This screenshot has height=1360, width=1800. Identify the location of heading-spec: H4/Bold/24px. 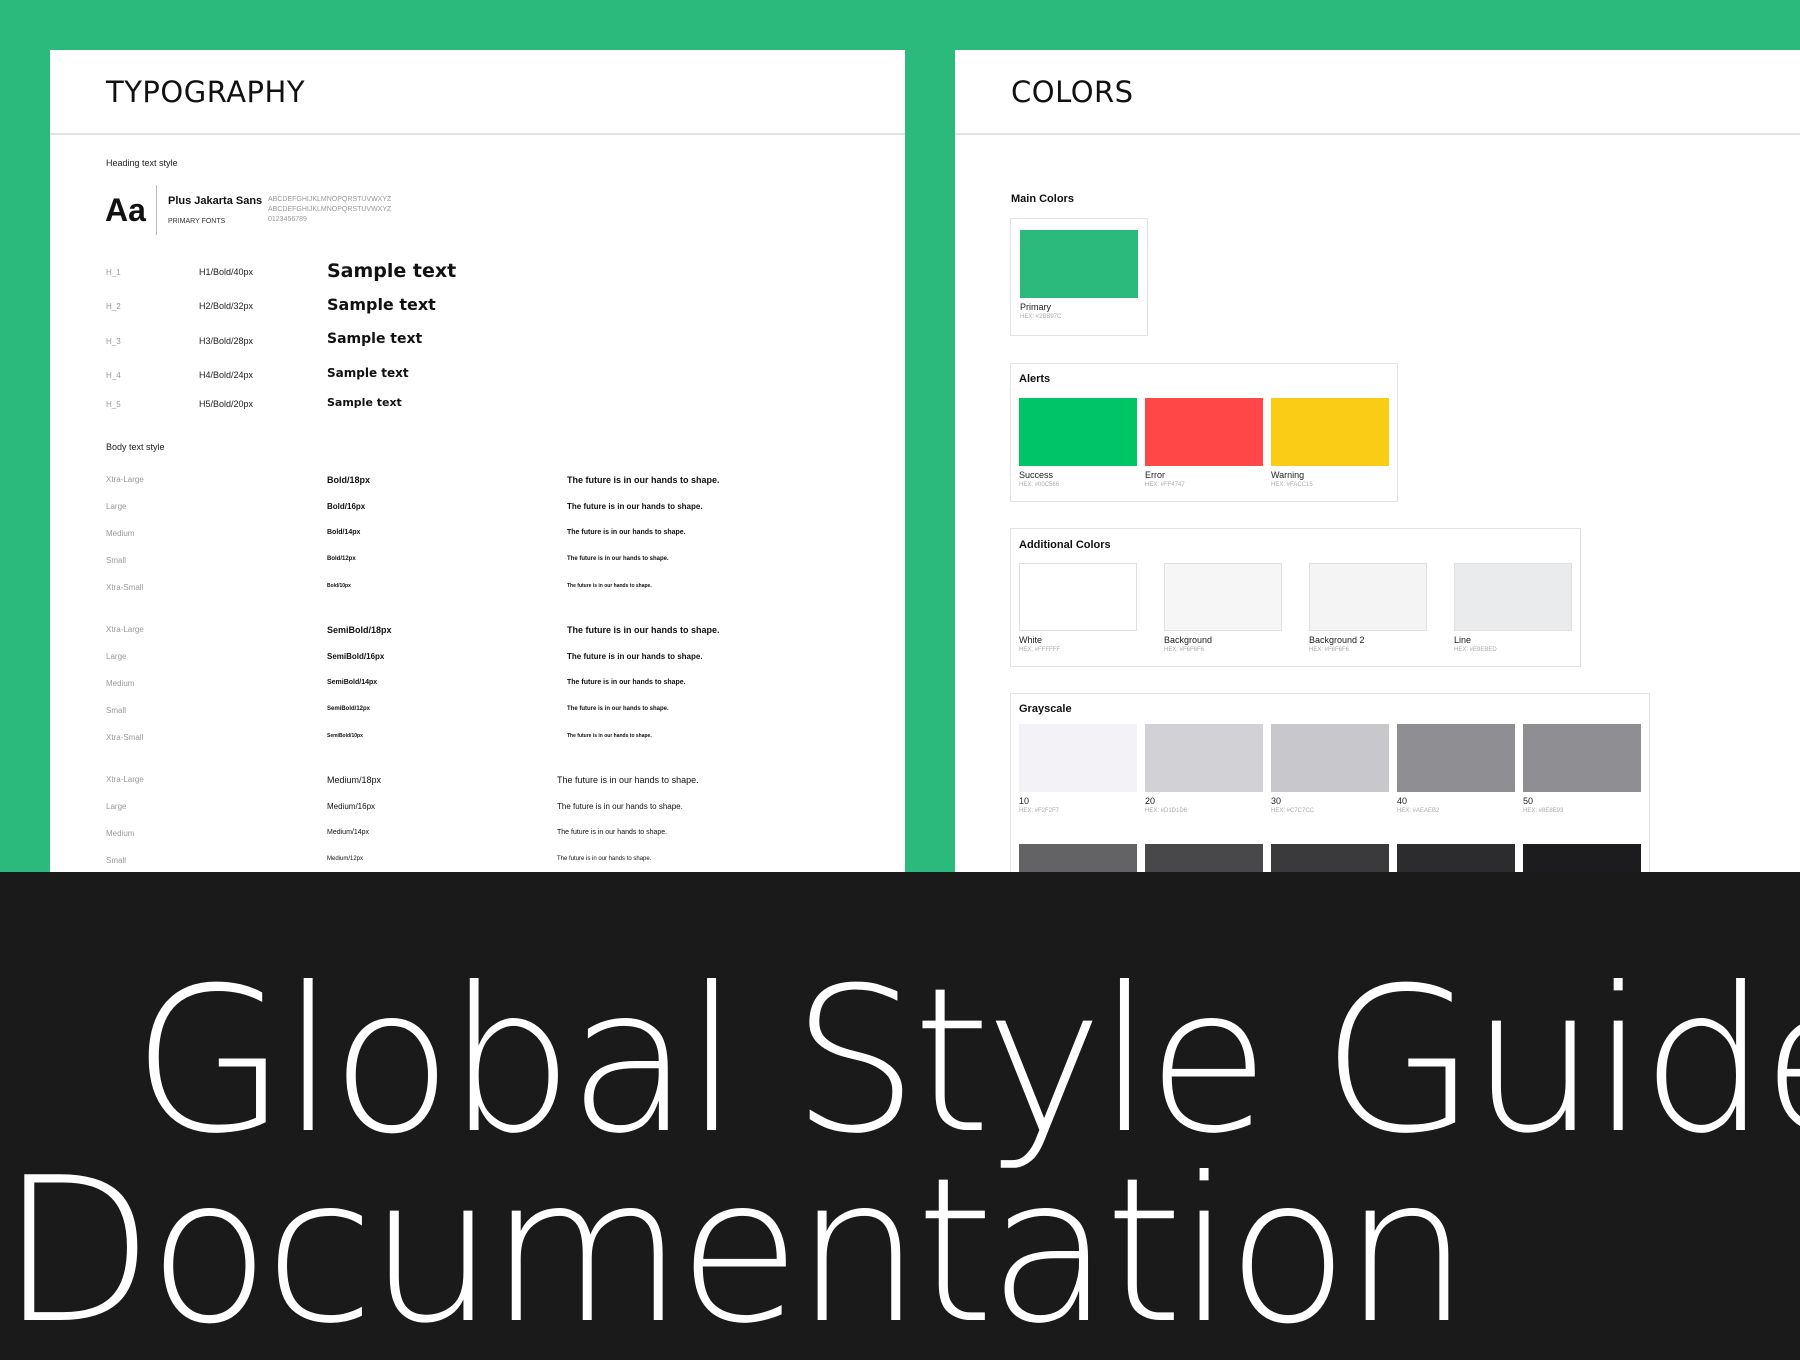
(226, 375).